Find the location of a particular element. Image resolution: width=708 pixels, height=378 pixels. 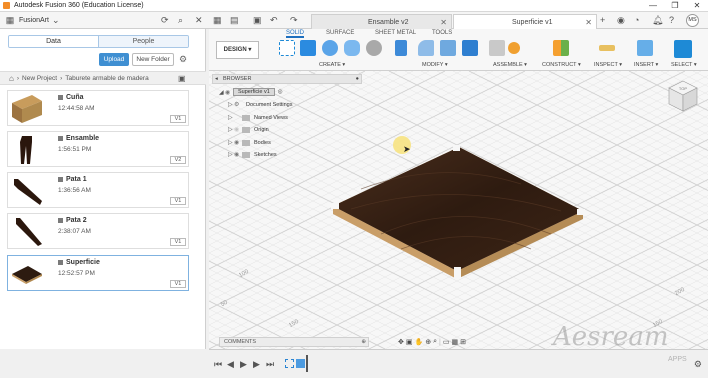

version-badge: V2 is located at coordinates (178, 160).